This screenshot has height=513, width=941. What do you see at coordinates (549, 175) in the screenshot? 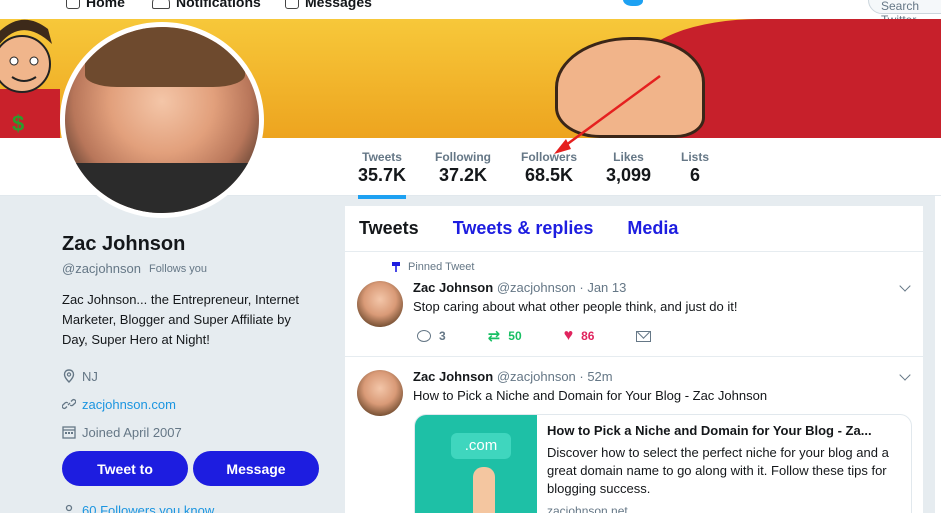
I see `stat-value: 68.5K` at bounding box center [549, 175].